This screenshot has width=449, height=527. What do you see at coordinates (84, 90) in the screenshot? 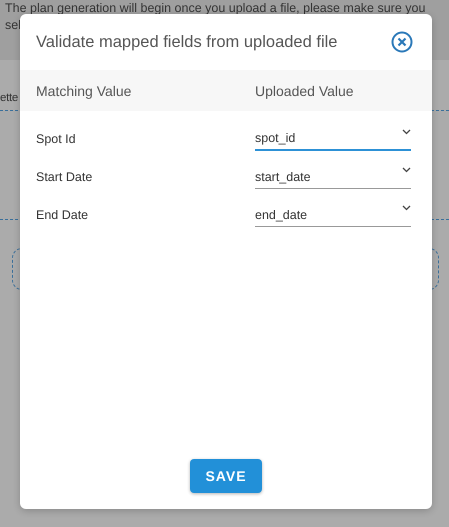
I see `column-header: Matching Value` at bounding box center [84, 90].